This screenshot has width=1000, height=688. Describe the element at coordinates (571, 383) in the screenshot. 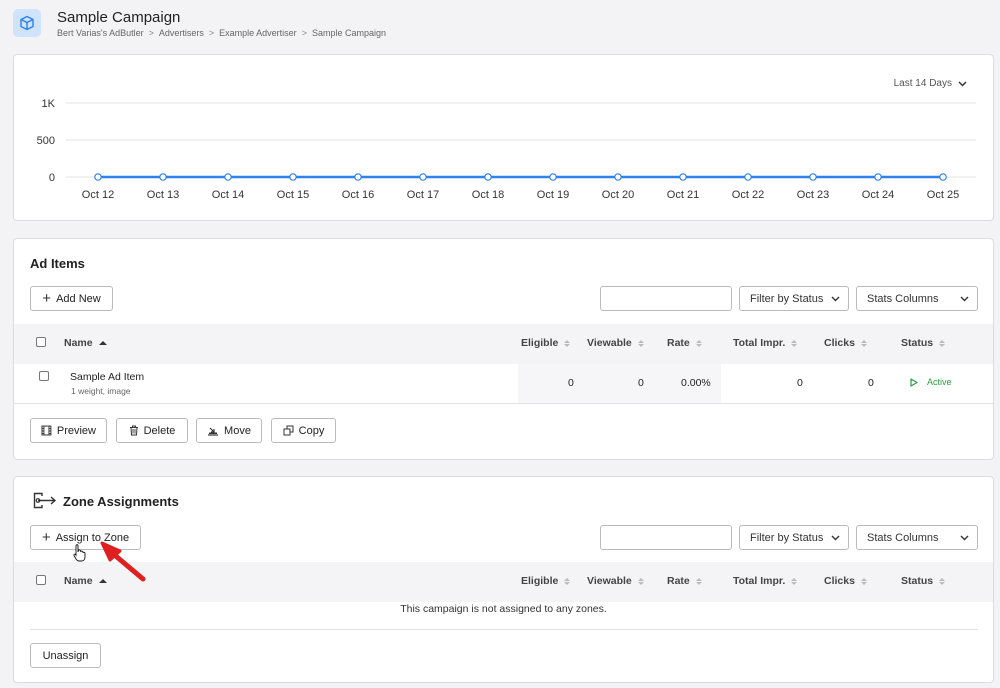

I see `cell-eligible: 0` at that location.